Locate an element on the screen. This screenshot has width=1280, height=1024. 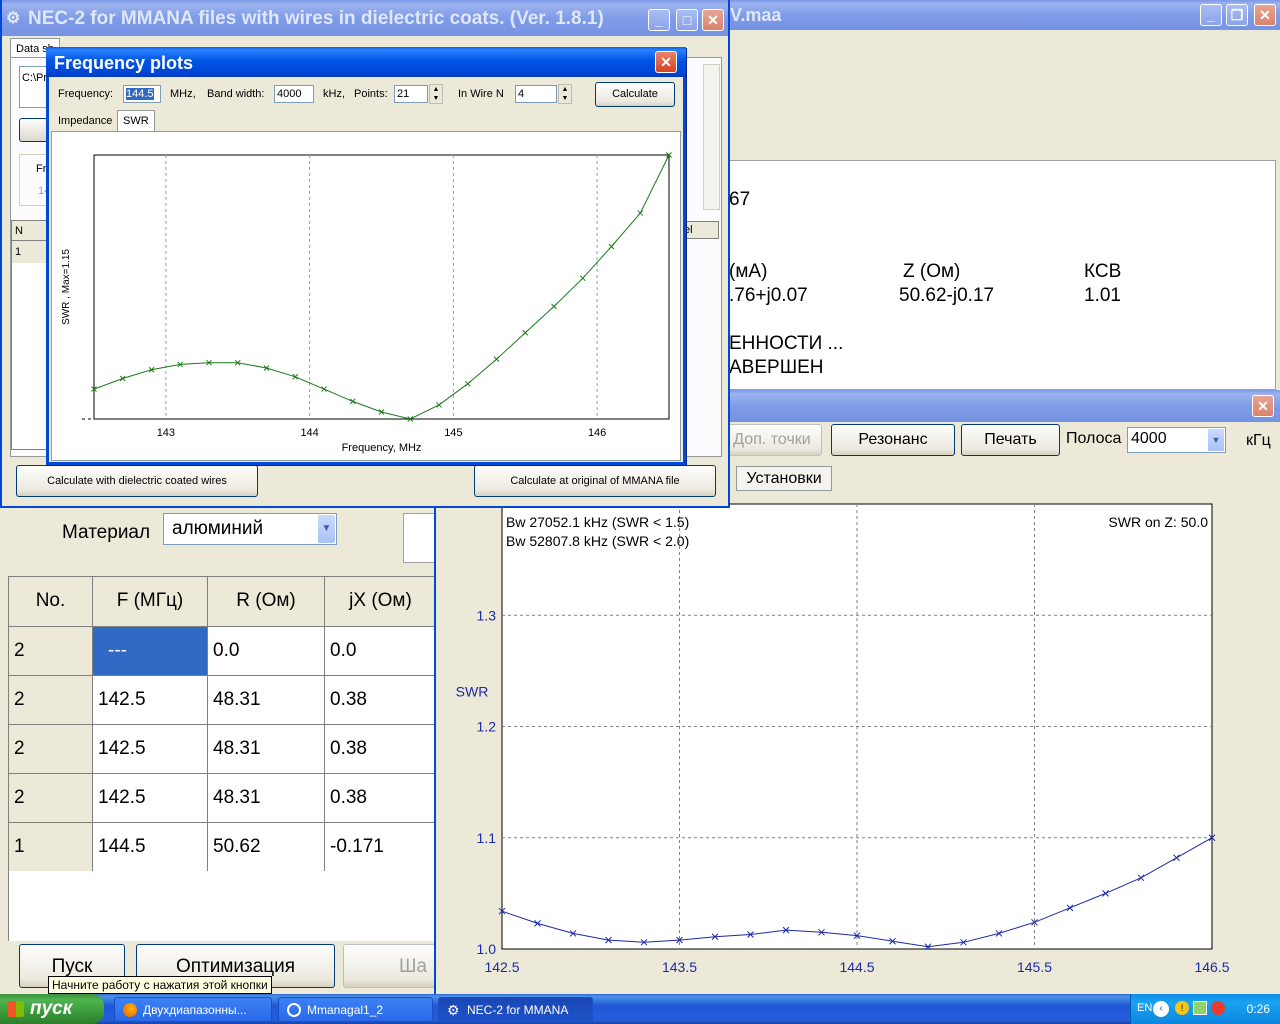
x-tick-label: 146.5 is located at coordinates (1211, 967).